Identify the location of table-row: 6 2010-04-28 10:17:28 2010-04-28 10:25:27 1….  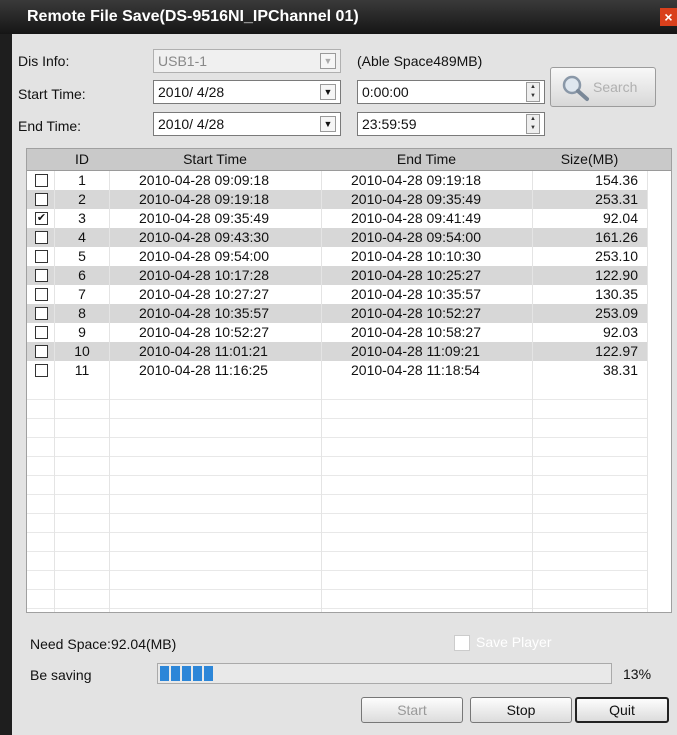
(337, 275).